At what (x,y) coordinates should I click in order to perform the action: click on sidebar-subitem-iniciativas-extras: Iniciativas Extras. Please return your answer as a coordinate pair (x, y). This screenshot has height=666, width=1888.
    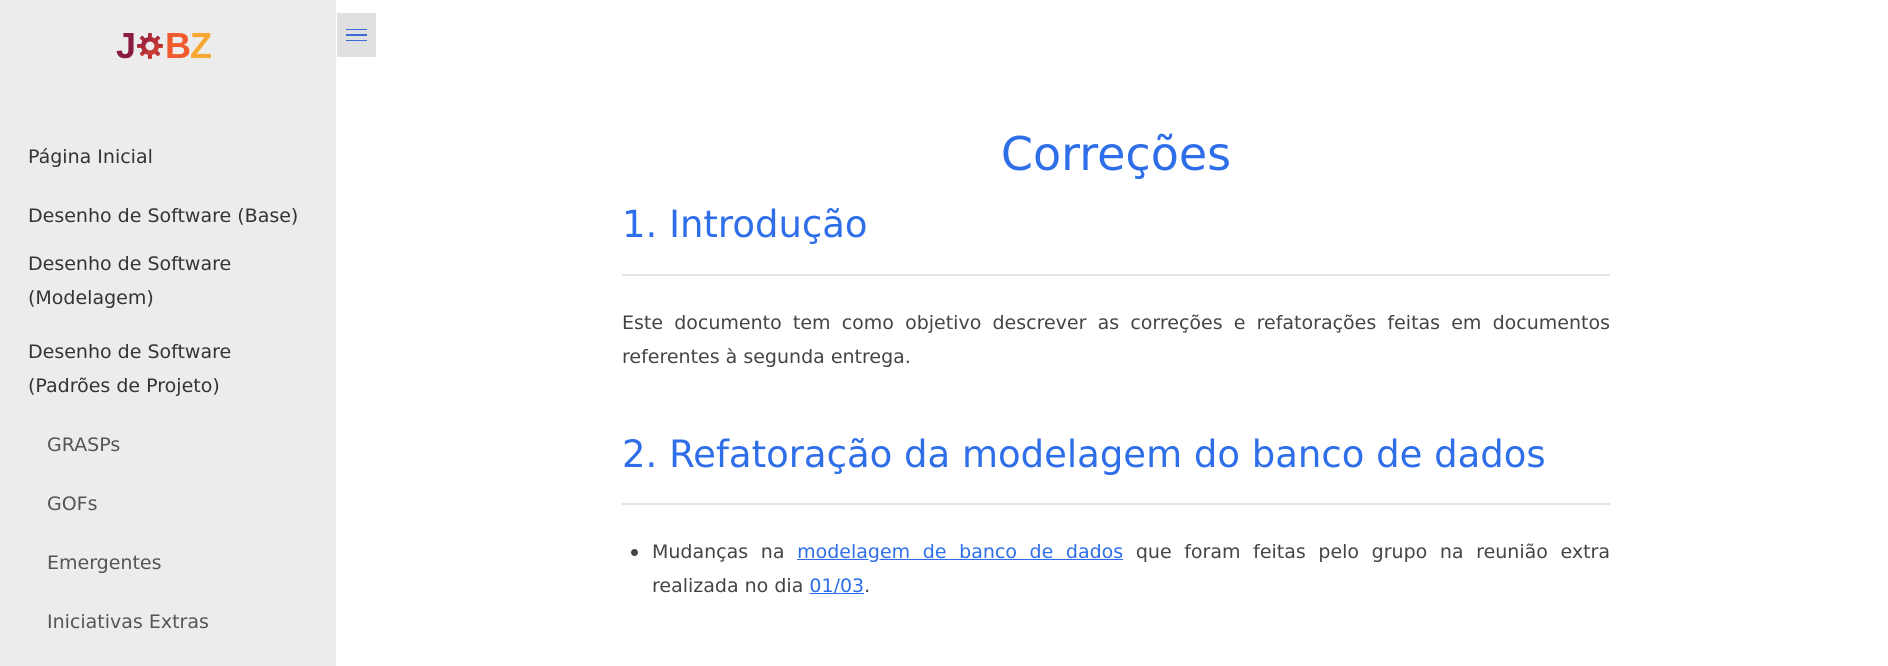
    Looking at the image, I should click on (168, 622).